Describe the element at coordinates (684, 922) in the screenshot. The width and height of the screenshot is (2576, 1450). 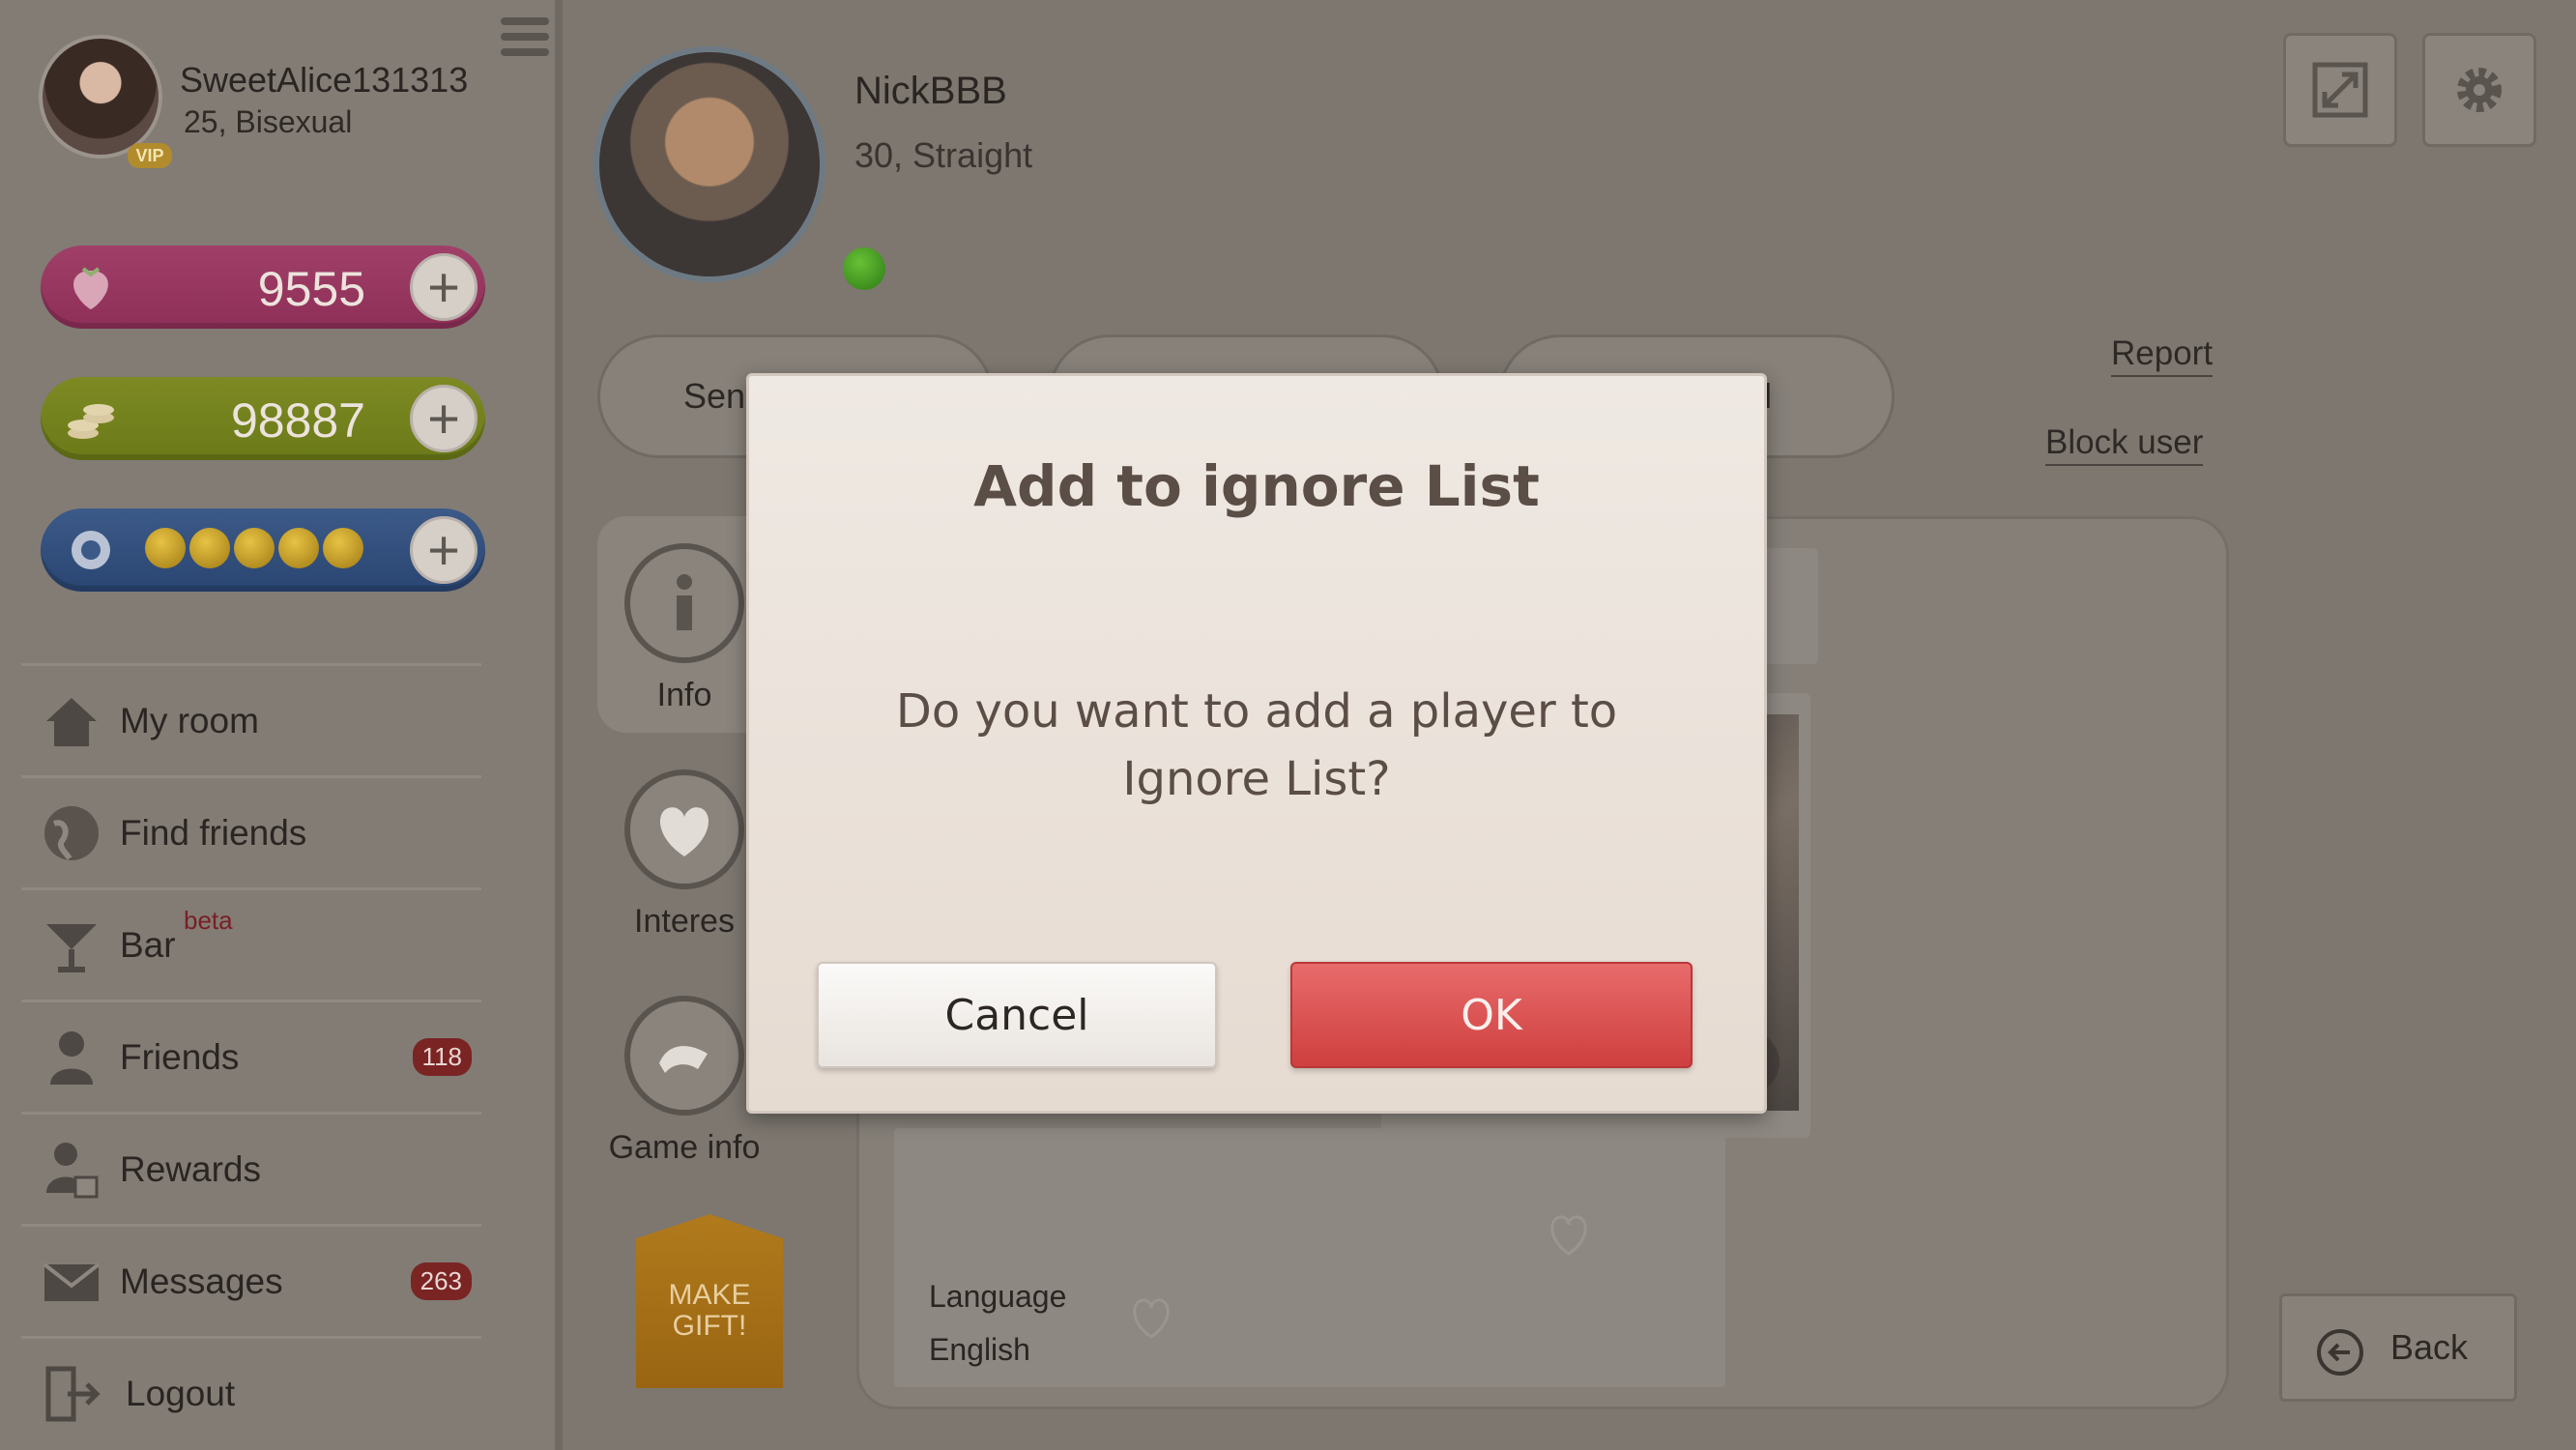
I see `tab-label: Interes` at that location.